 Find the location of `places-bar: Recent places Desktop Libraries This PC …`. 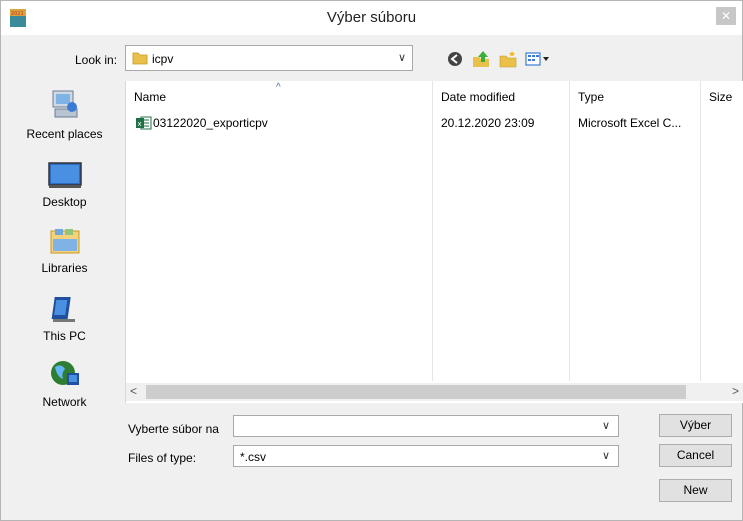

places-bar: Recent places Desktop Libraries This PC … is located at coordinates (64, 246).